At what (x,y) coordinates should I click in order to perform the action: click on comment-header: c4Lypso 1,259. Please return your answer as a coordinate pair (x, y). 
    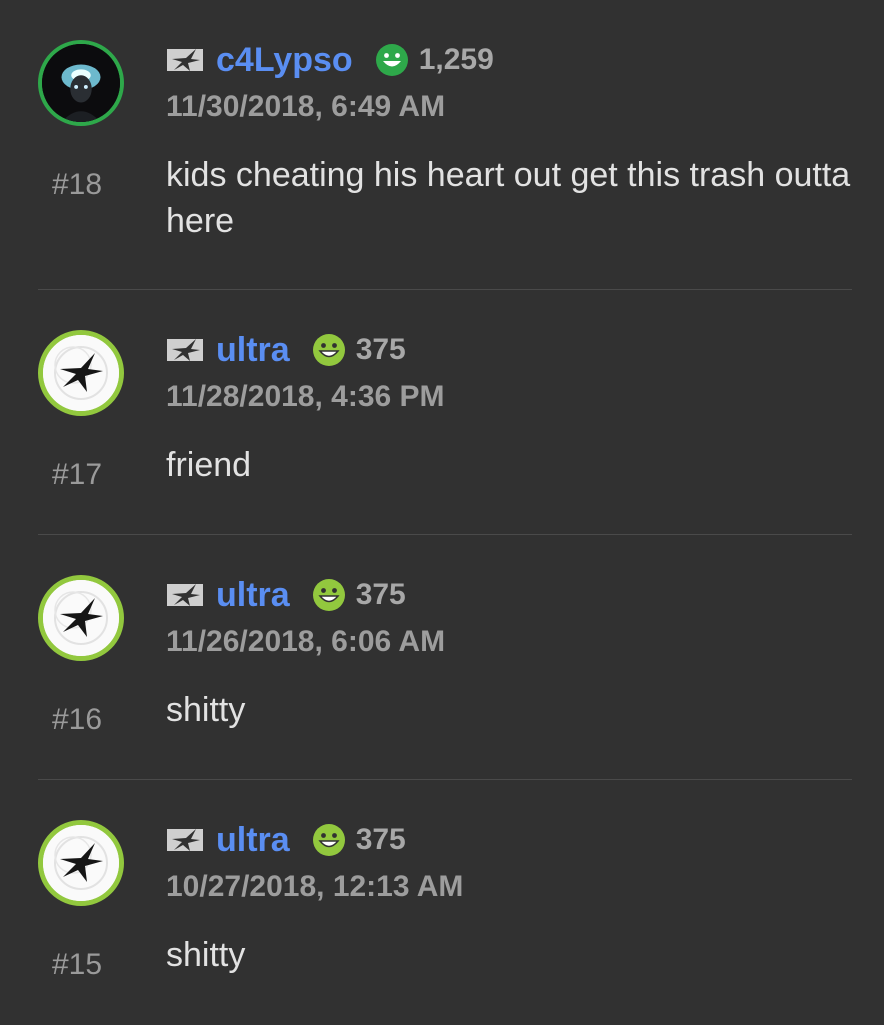
    Looking at the image, I should click on (330, 60).